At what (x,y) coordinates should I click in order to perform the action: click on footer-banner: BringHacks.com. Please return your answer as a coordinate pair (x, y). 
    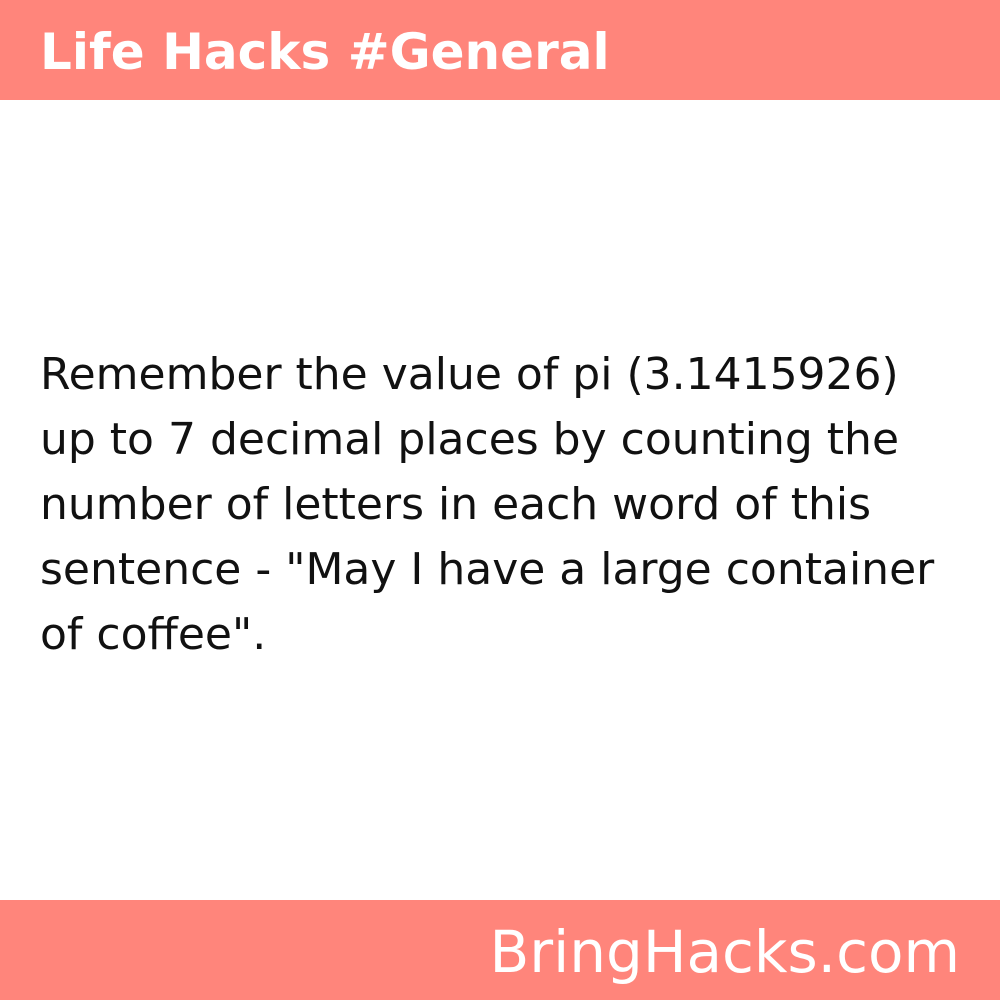
    Looking at the image, I should click on (500, 950).